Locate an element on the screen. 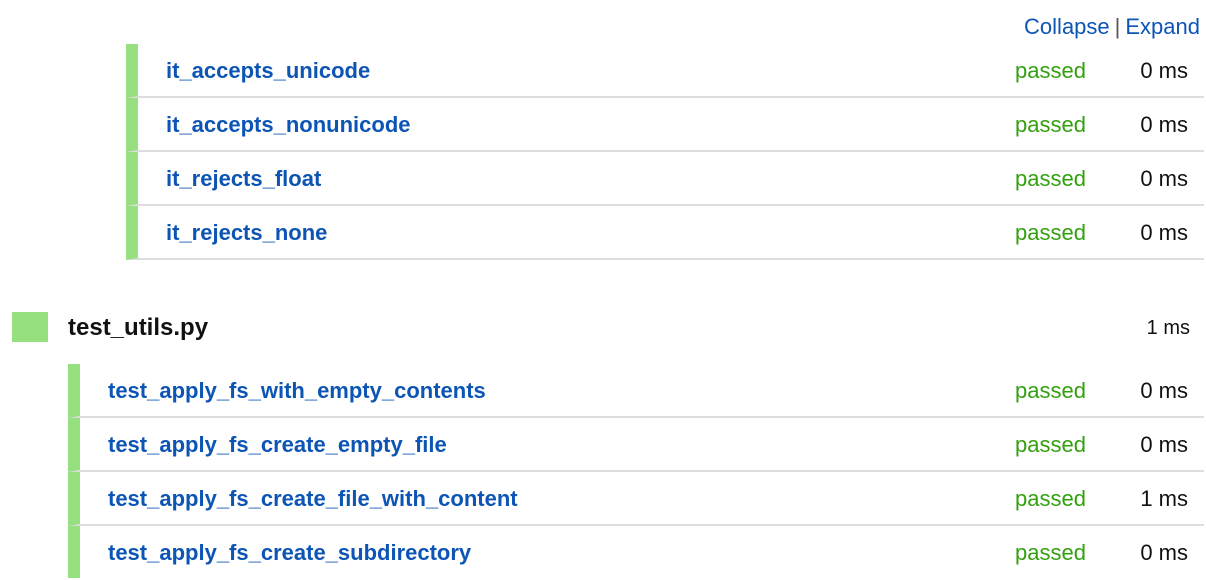 The height and width of the screenshot is (580, 1206). test-name-link: it_rejects_float is located at coordinates (243, 179).